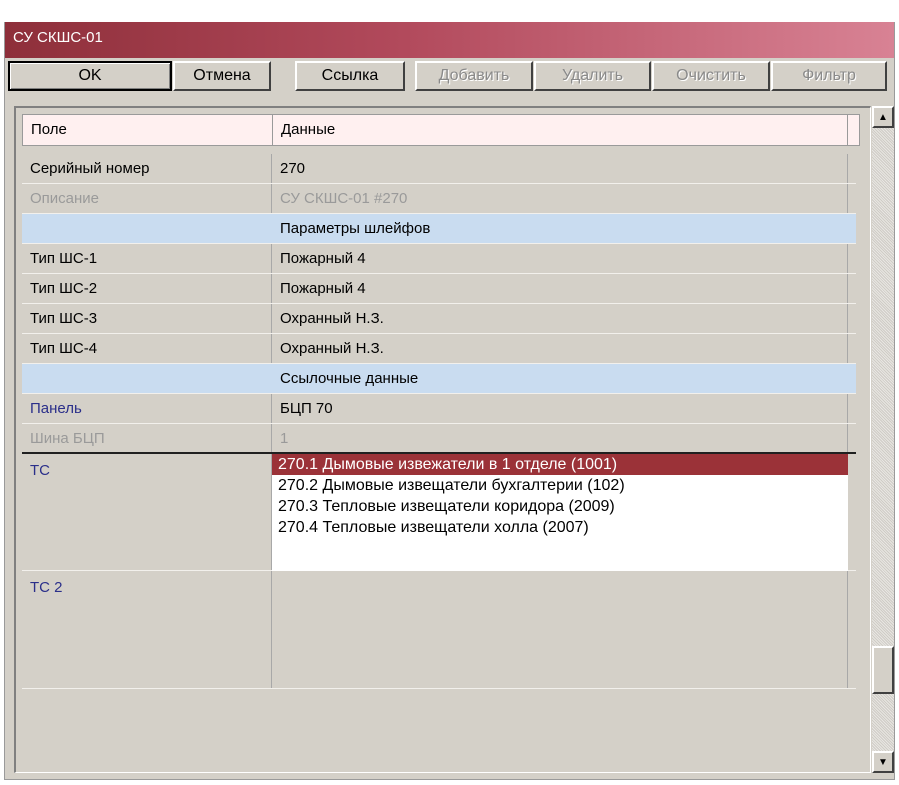 This screenshot has height=785, width=899. What do you see at coordinates (439, 289) in the screenshot?
I see `grid-row-loop2: Тип ШС-2 Пожарный 4` at bounding box center [439, 289].